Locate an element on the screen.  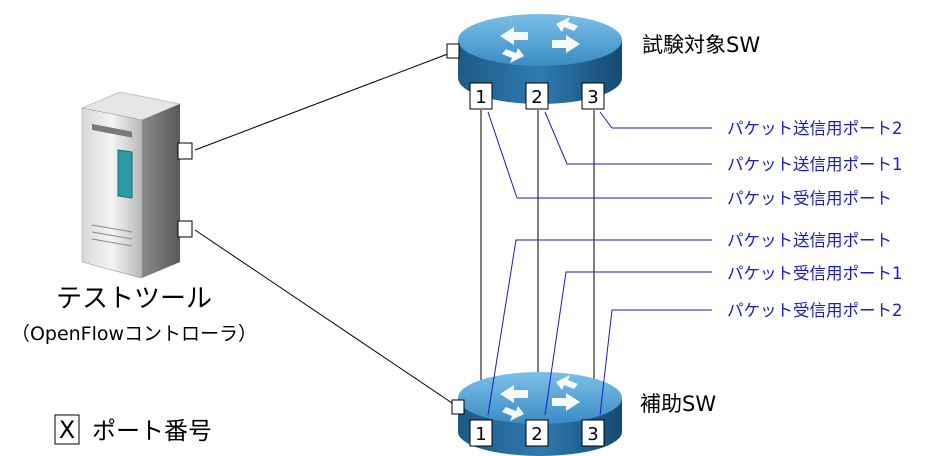
aux-port-1: 1 is located at coordinates (481, 433).